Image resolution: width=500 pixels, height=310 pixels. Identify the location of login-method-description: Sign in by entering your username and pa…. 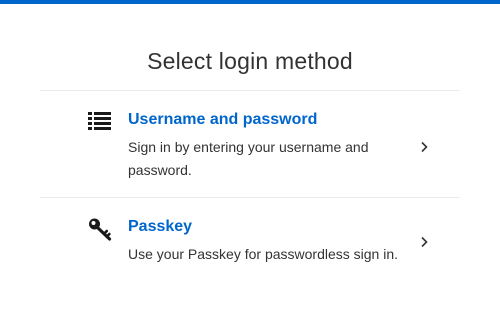
(248, 158).